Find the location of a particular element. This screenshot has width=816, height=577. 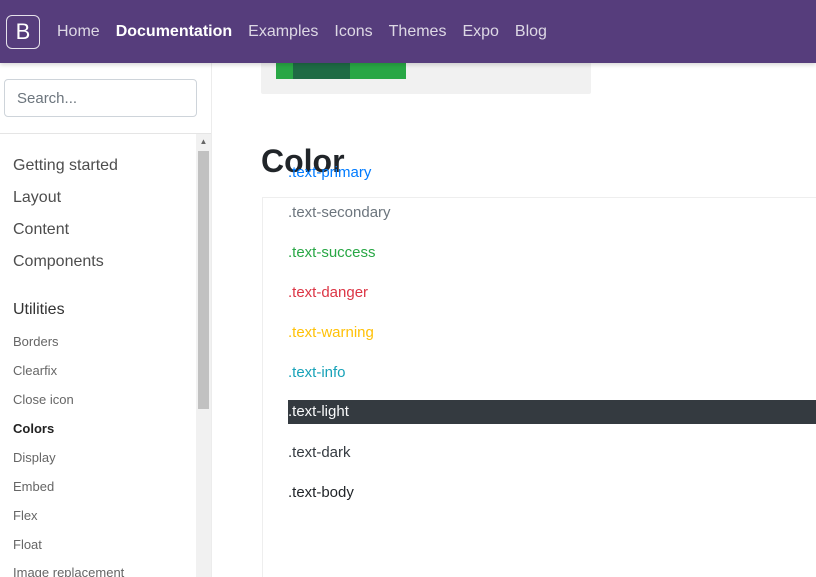

nav-link-documentation: Documentation is located at coordinates (174, 32).